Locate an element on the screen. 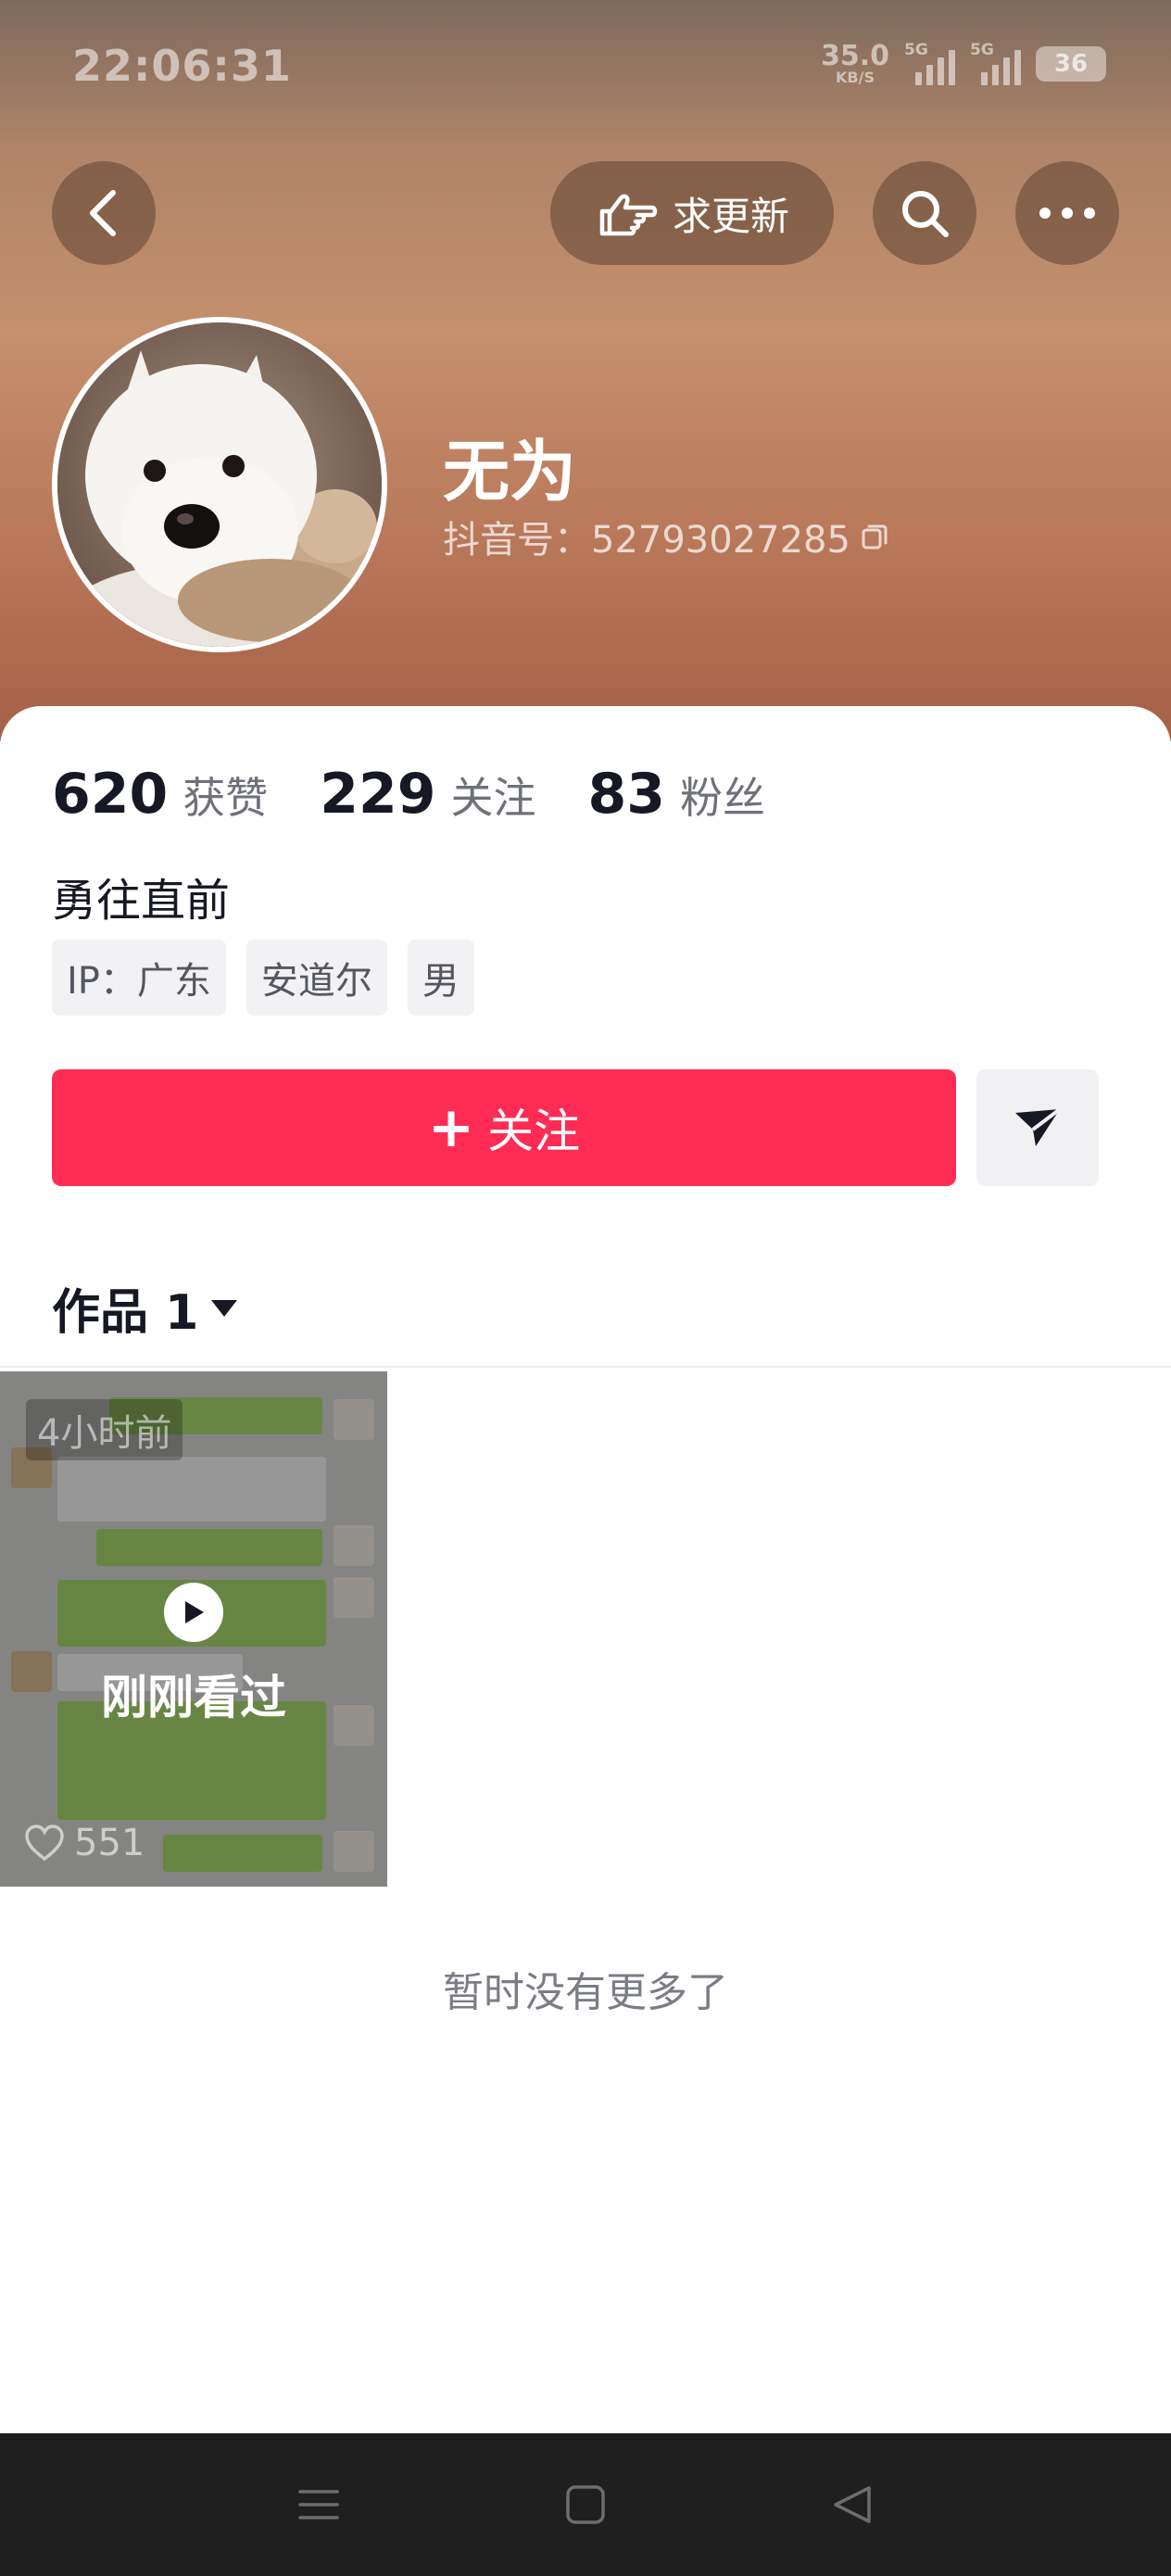 The image size is (1171, 2576). stat-followers-label: 粉丝 is located at coordinates (723, 798).